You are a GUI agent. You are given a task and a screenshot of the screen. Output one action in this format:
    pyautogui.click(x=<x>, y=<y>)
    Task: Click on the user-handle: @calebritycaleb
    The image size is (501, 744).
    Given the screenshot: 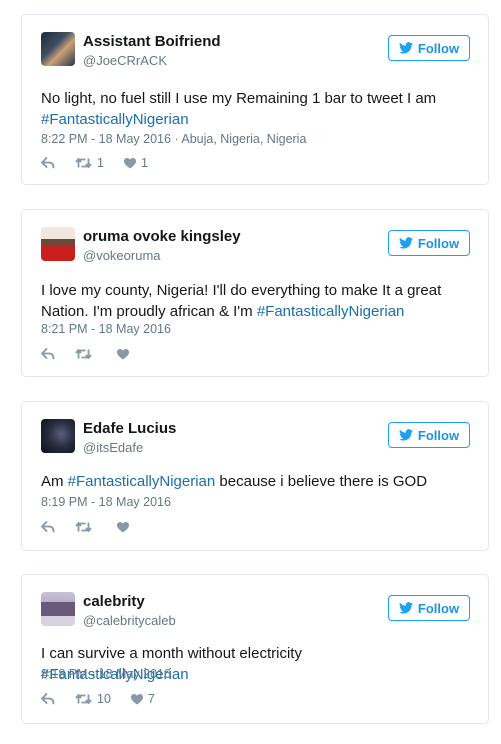 What is the action you would take?
    pyautogui.click(x=129, y=620)
    